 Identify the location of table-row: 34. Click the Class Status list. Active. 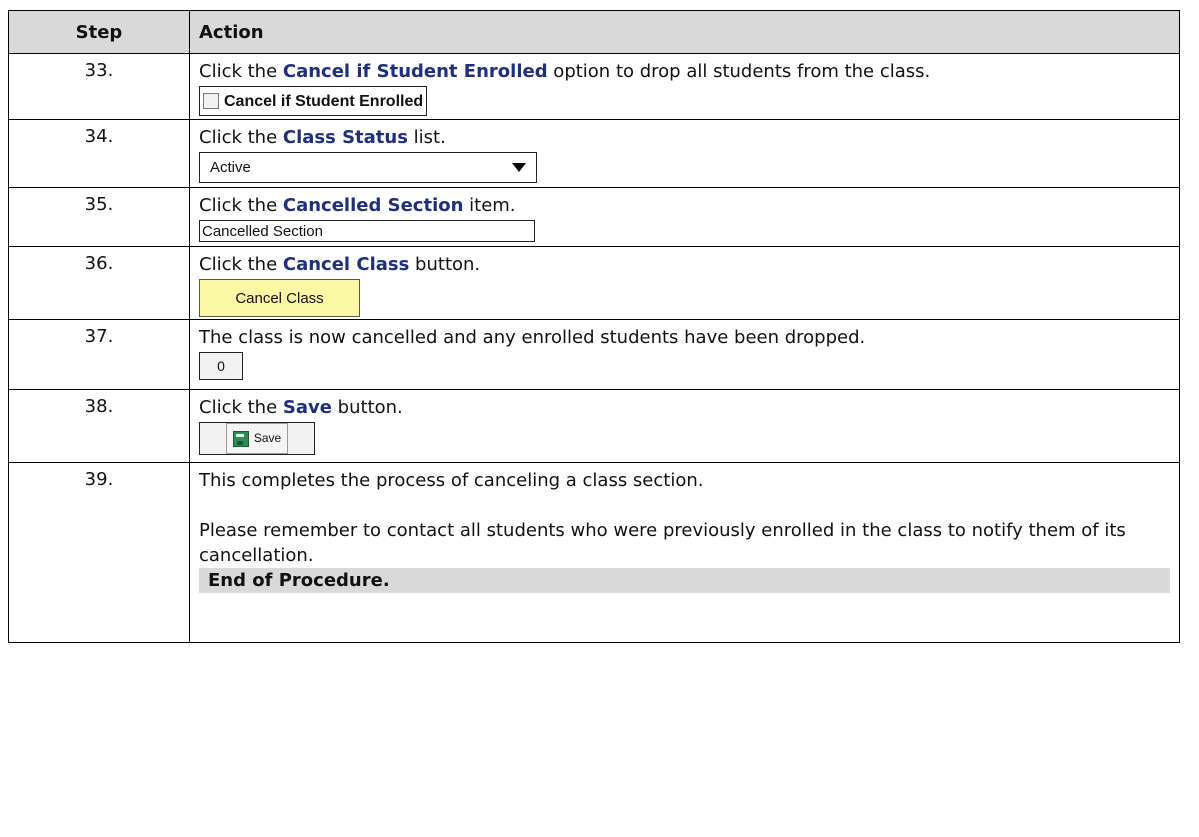
(594, 153).